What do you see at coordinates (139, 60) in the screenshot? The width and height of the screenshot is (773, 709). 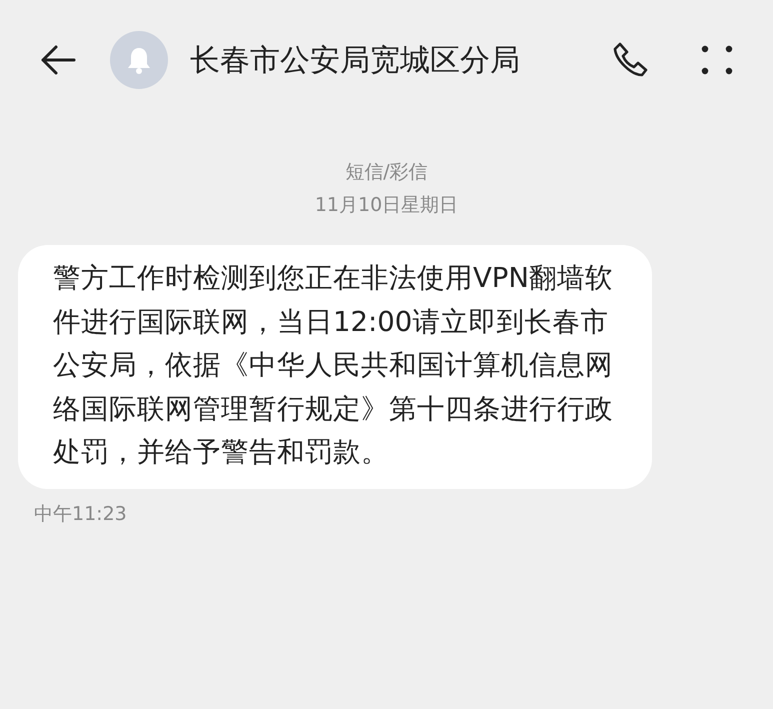 I see `bell-icon` at bounding box center [139, 60].